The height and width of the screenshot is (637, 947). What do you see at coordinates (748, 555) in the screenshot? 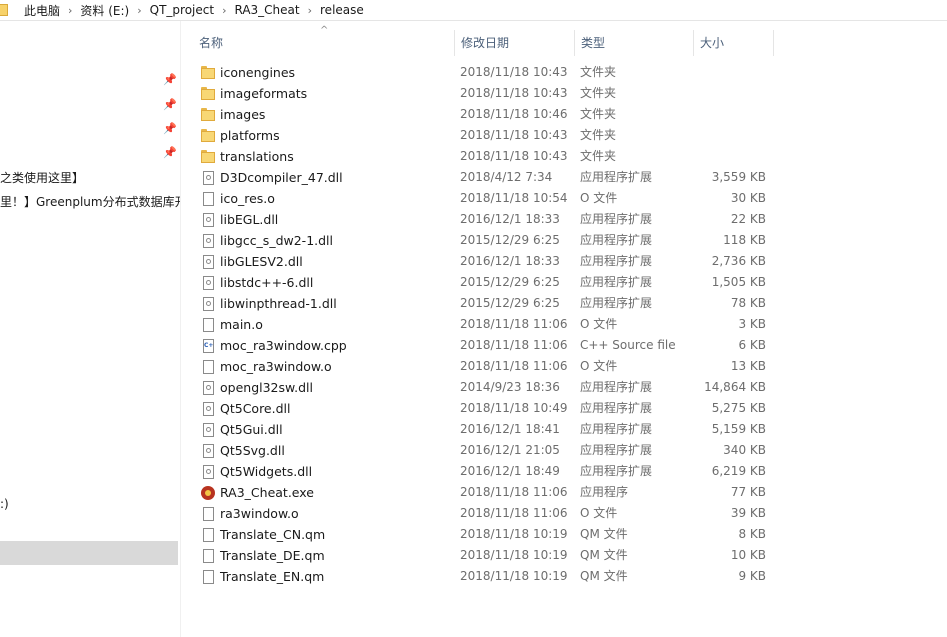
I see `file-size: 10 KB` at bounding box center [748, 555].